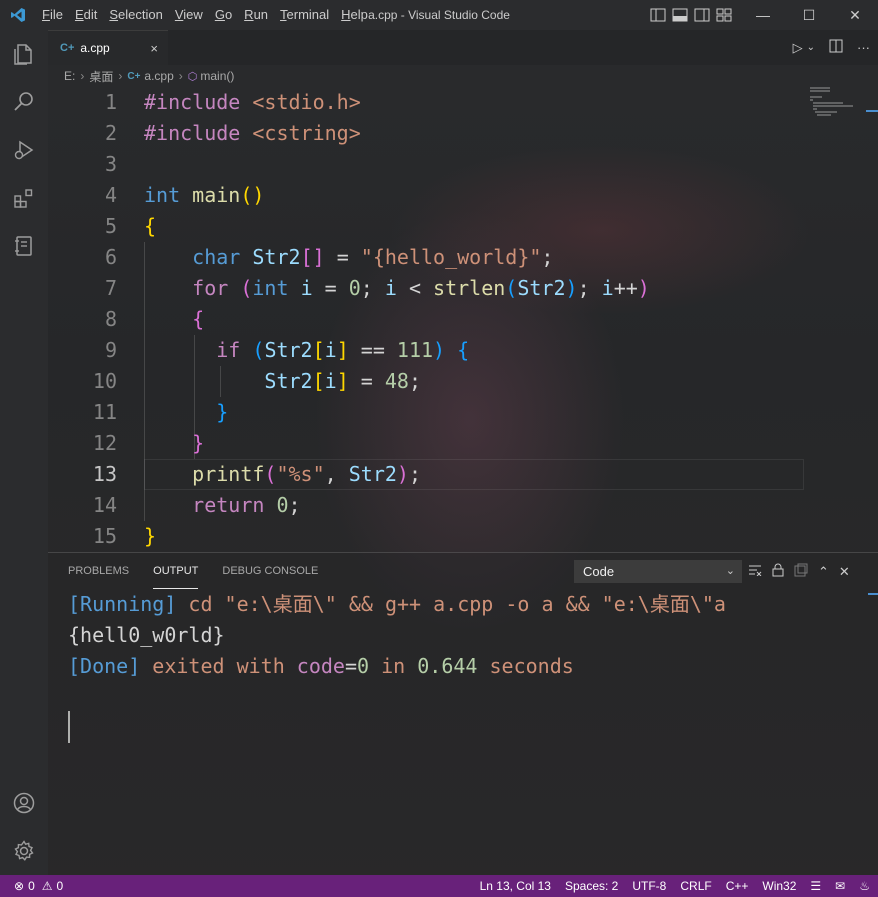  Describe the element at coordinates (189, 15) in the screenshot. I see `menu-view: View` at that location.